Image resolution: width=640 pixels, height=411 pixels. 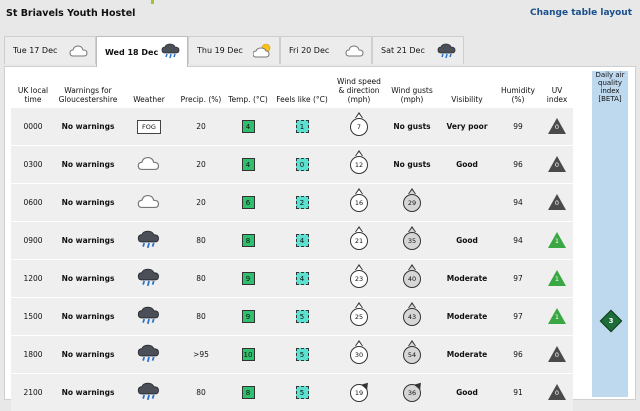 What do you see at coordinates (263, 51) in the screenshot?
I see `sun-cloud-icon` at bounding box center [263, 51].